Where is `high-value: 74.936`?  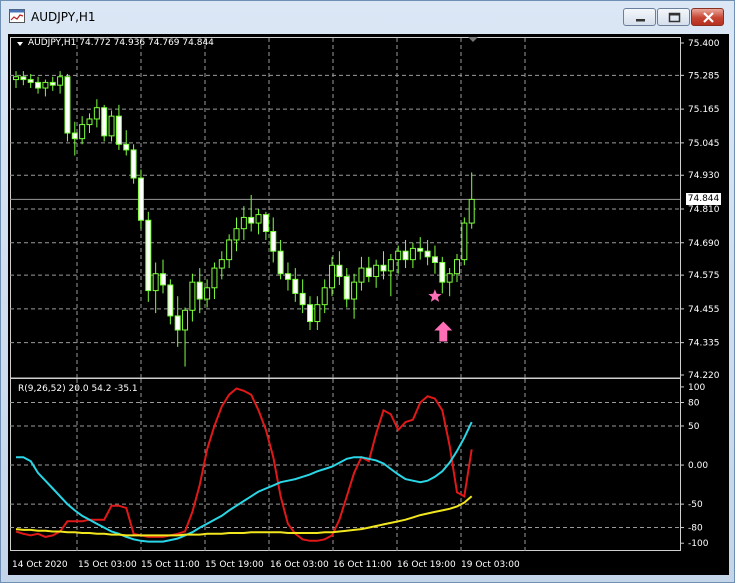
high-value: 74.936 is located at coordinates (129, 43).